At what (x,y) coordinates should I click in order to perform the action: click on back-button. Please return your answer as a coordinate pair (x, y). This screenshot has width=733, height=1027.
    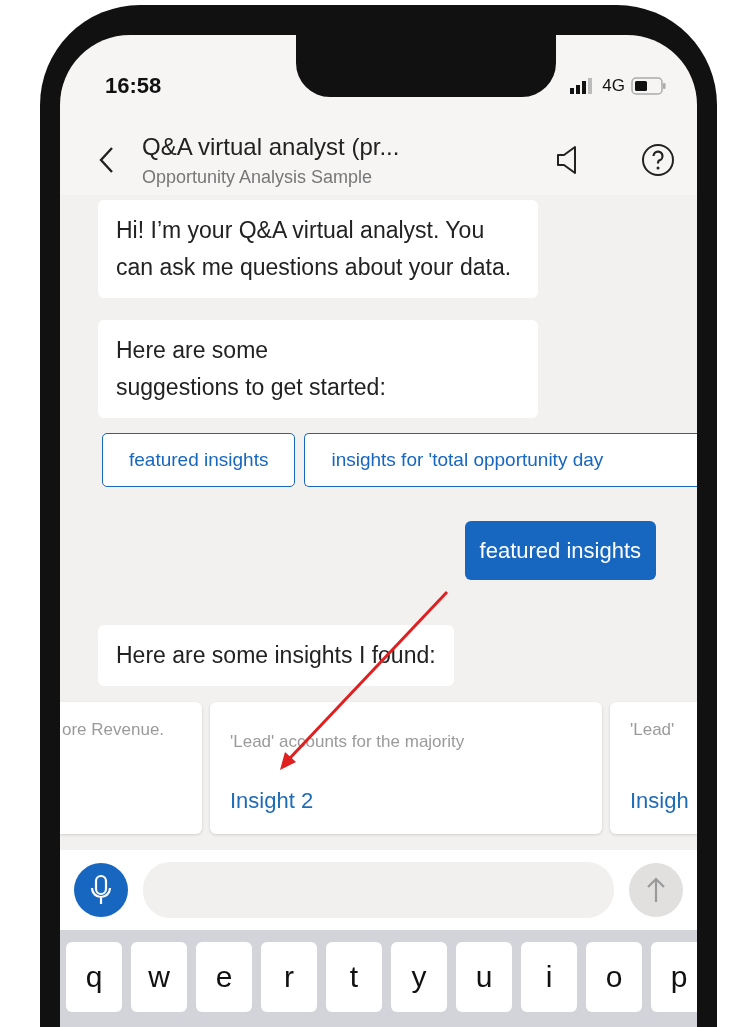
    Looking at the image, I should click on (106, 160).